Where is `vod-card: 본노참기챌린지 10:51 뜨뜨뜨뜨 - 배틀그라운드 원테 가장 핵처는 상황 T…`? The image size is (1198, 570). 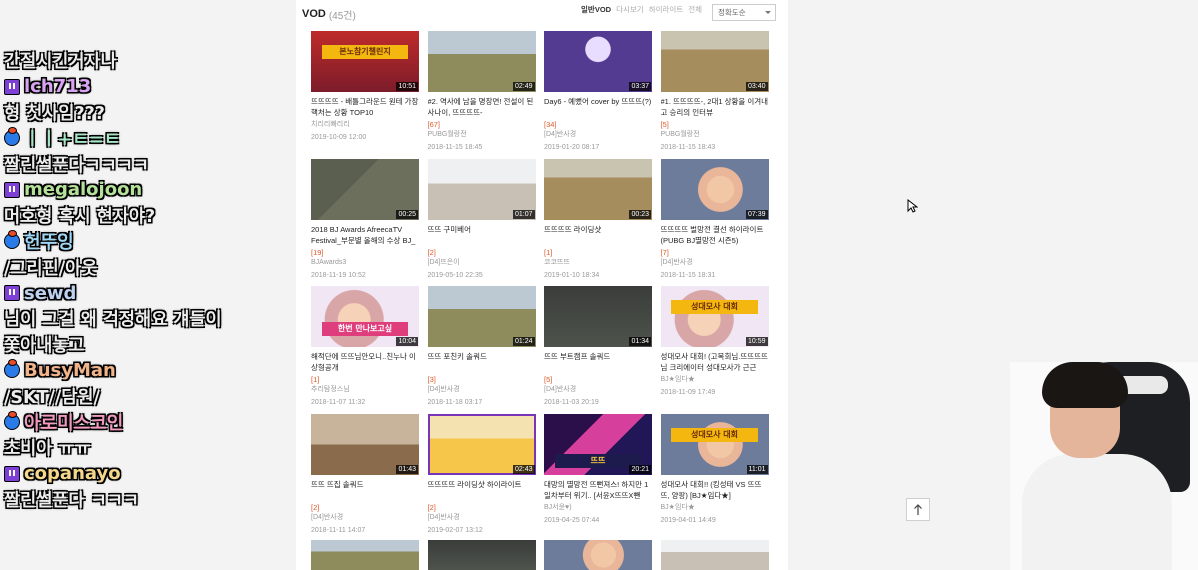 vod-card: 본노참기챌린지 10:51 뜨뜨뜨뜨 - 배틀그라운드 원테 가장 핵처는 상황 T… is located at coordinates (365, 95).